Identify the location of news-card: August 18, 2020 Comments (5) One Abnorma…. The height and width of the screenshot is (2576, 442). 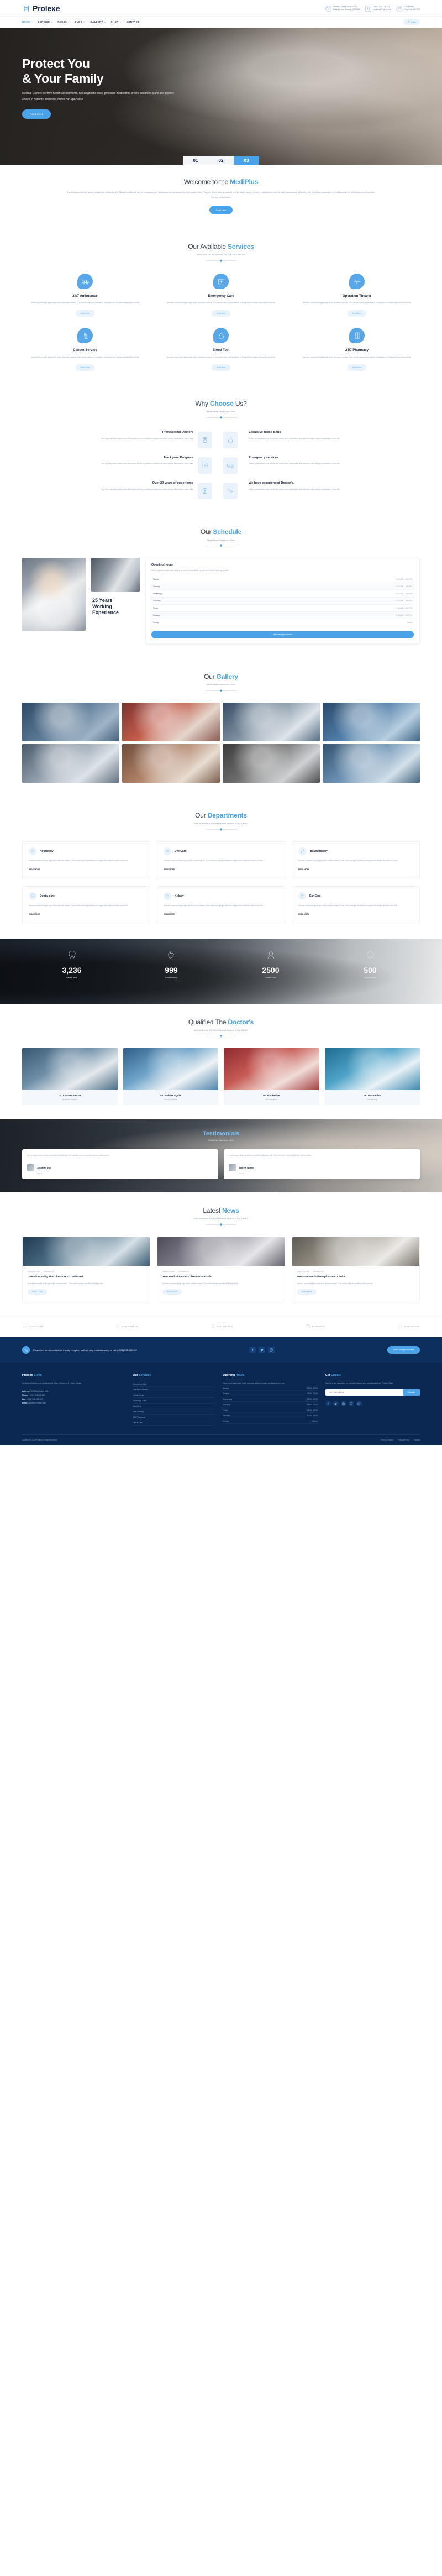
(86, 1269).